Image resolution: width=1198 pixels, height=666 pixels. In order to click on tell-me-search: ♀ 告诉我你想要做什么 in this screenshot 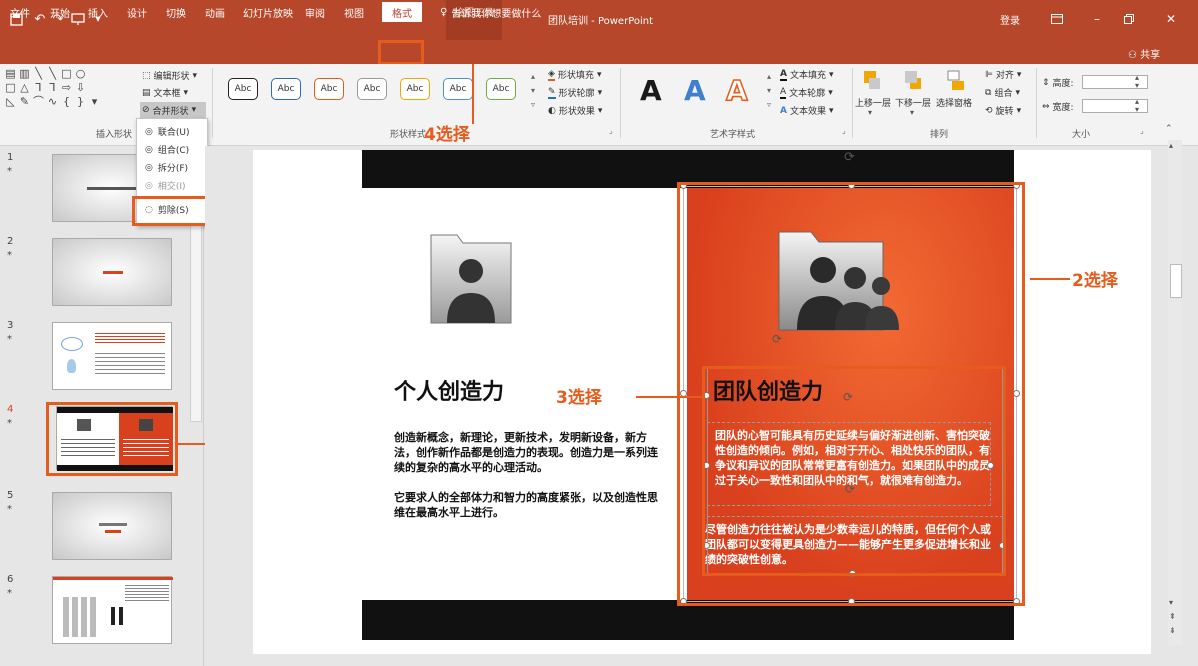, I will do `click(490, 12)`.